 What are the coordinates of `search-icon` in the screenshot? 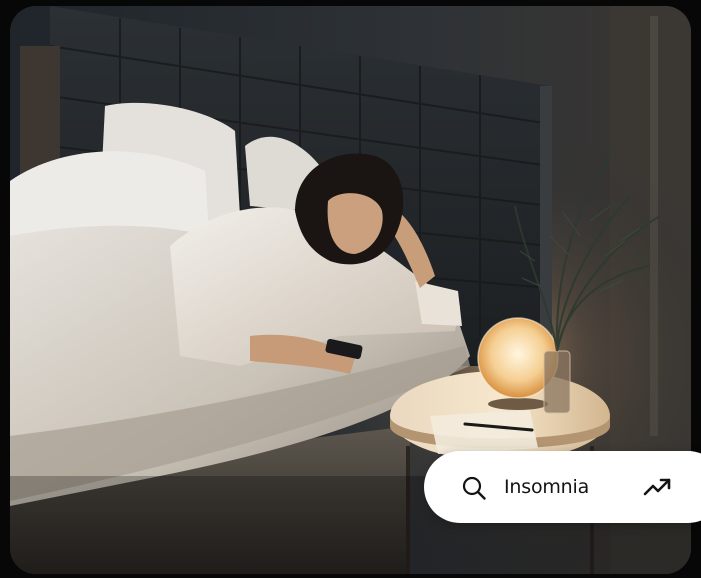 It's located at (474, 488).